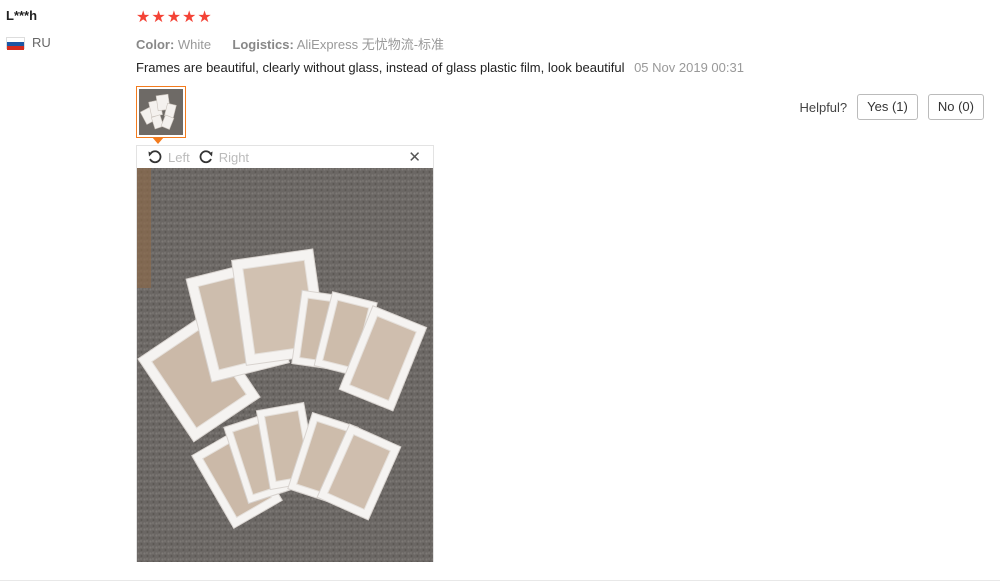  I want to click on helpful-label: Helpful?, so click(823, 107).